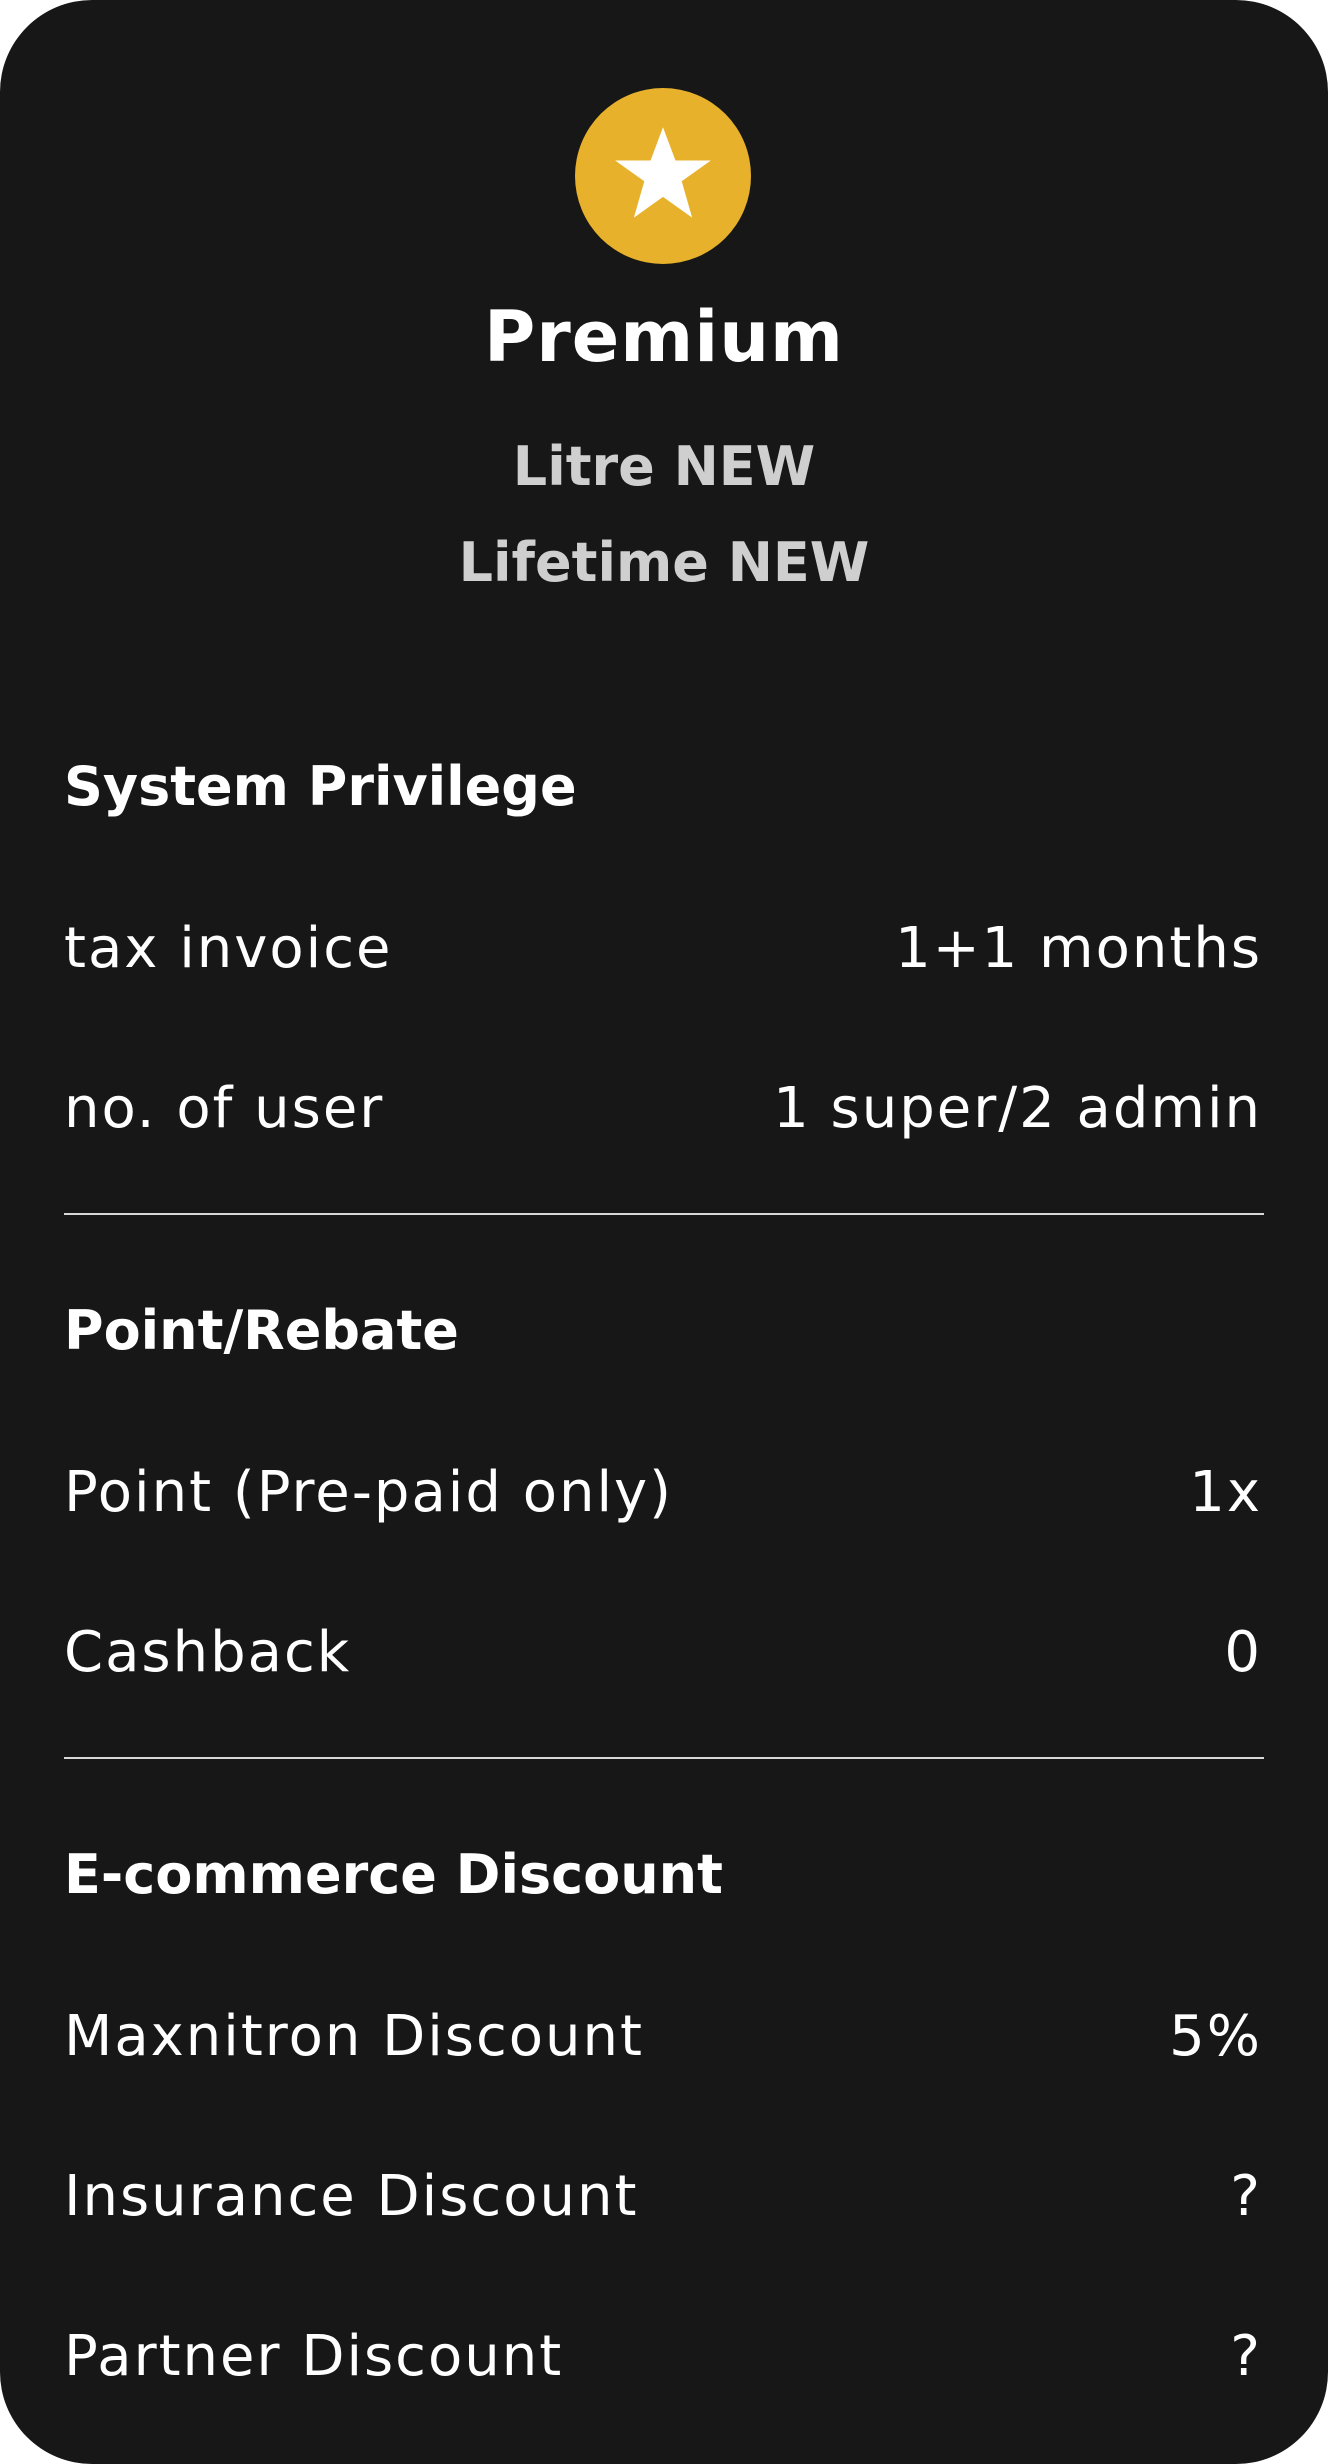 The height and width of the screenshot is (2464, 1328). What do you see at coordinates (1078, 948) in the screenshot?
I see `row-value: 1+1 months` at bounding box center [1078, 948].